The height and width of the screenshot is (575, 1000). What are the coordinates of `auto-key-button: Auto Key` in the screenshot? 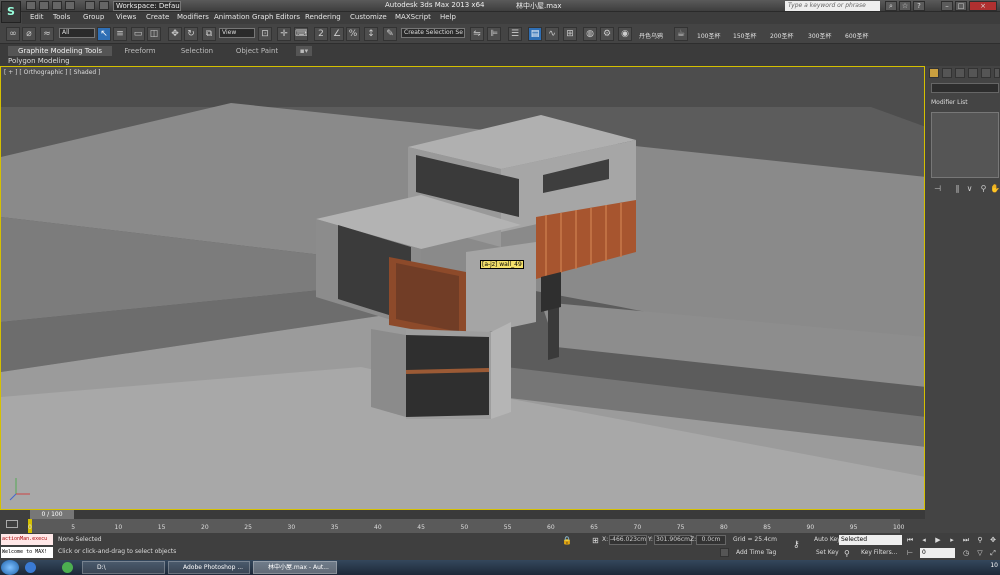 It's located at (827, 539).